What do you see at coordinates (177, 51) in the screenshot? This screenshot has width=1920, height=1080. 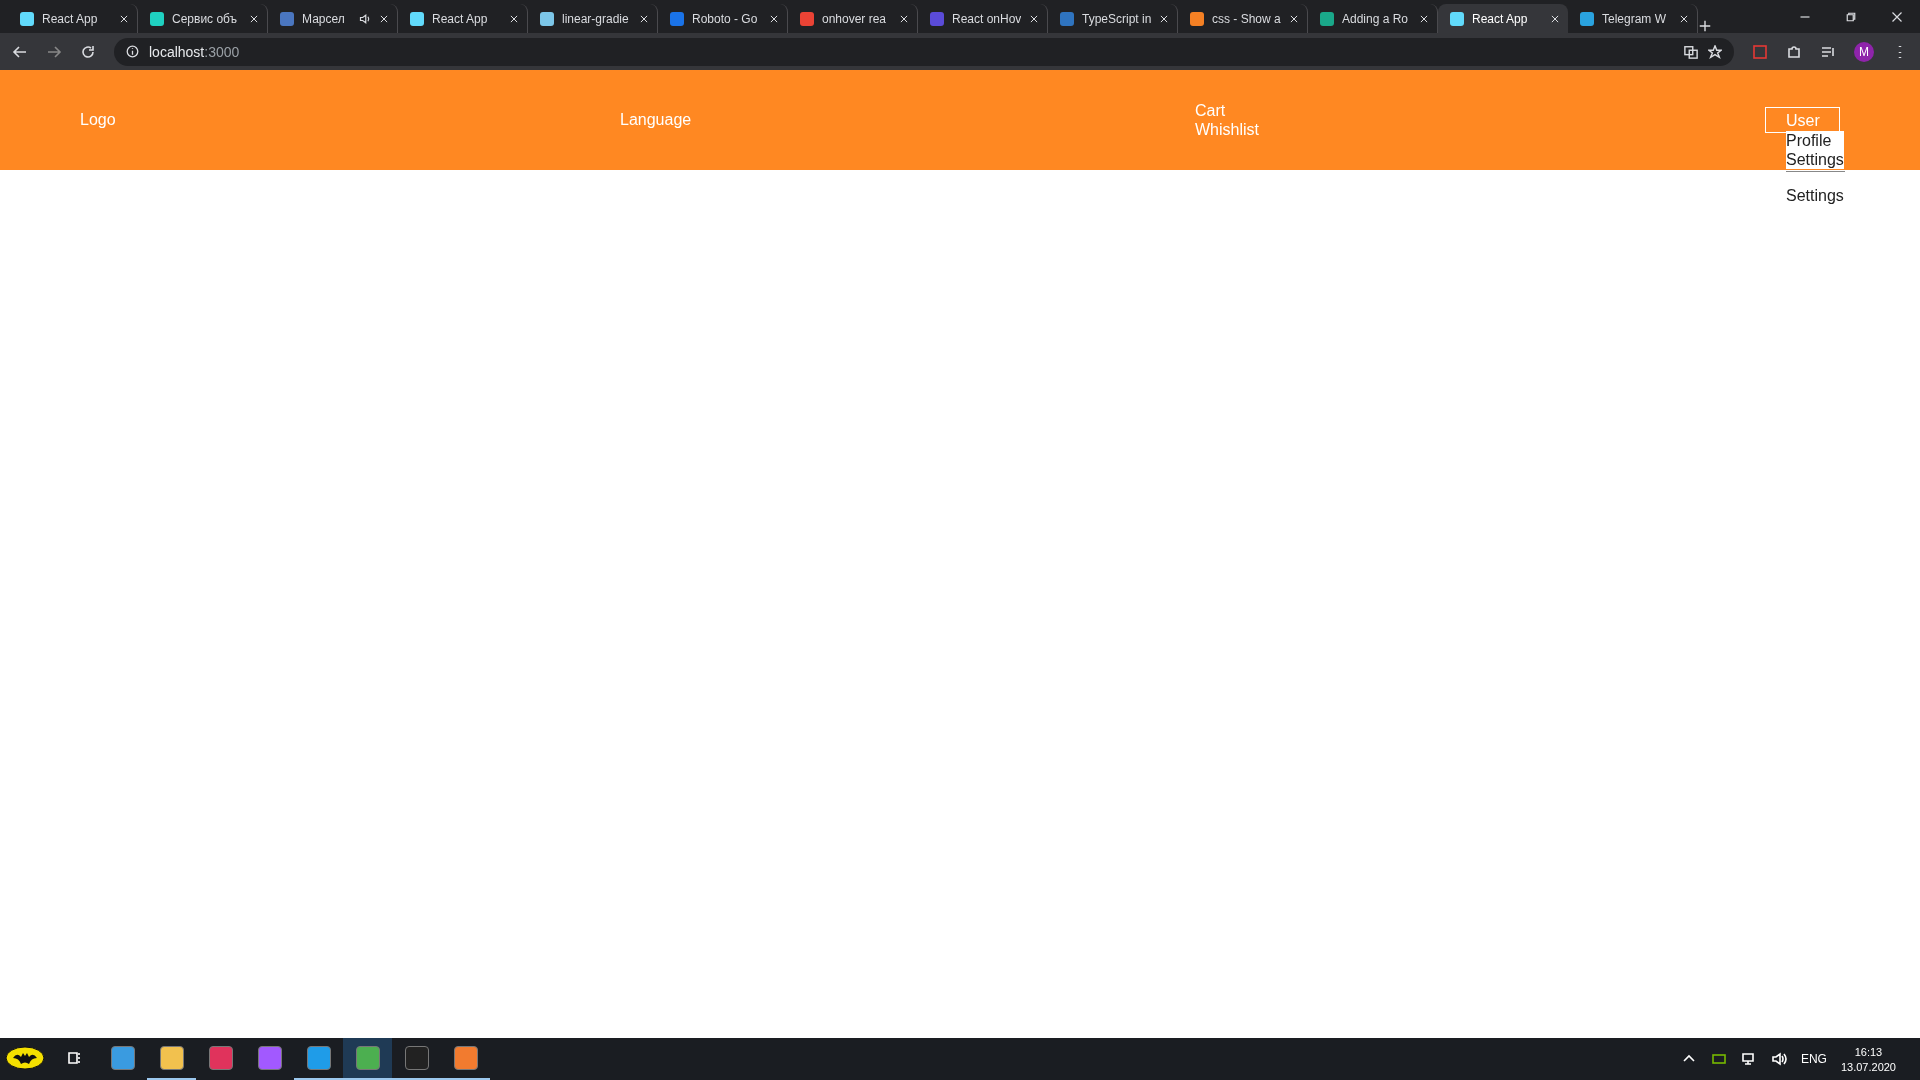 I see `url-host: localhost` at bounding box center [177, 51].